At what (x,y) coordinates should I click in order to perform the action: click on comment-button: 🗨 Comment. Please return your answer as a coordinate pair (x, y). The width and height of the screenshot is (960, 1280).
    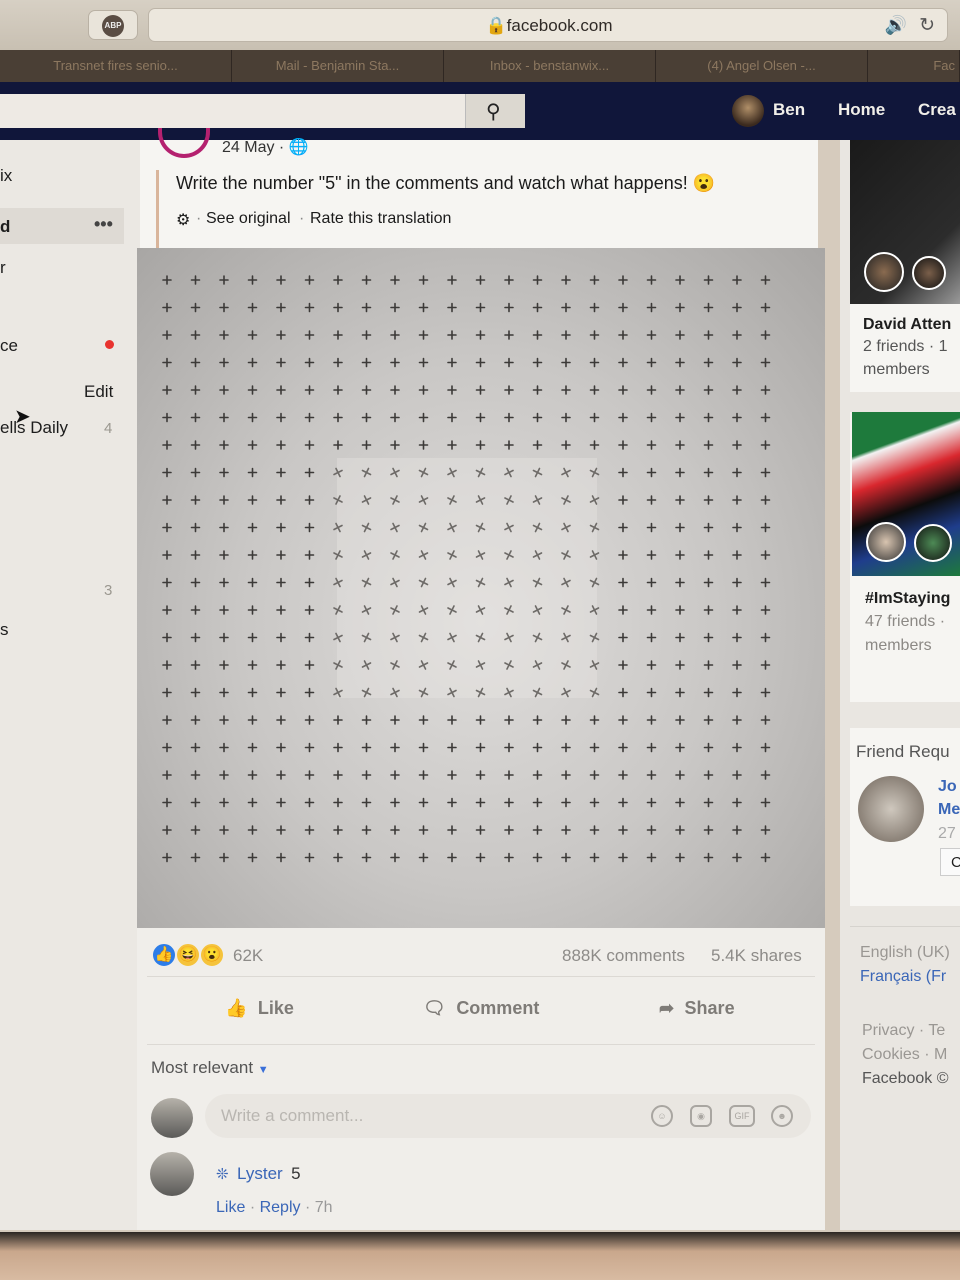
    Looking at the image, I should click on (481, 1008).